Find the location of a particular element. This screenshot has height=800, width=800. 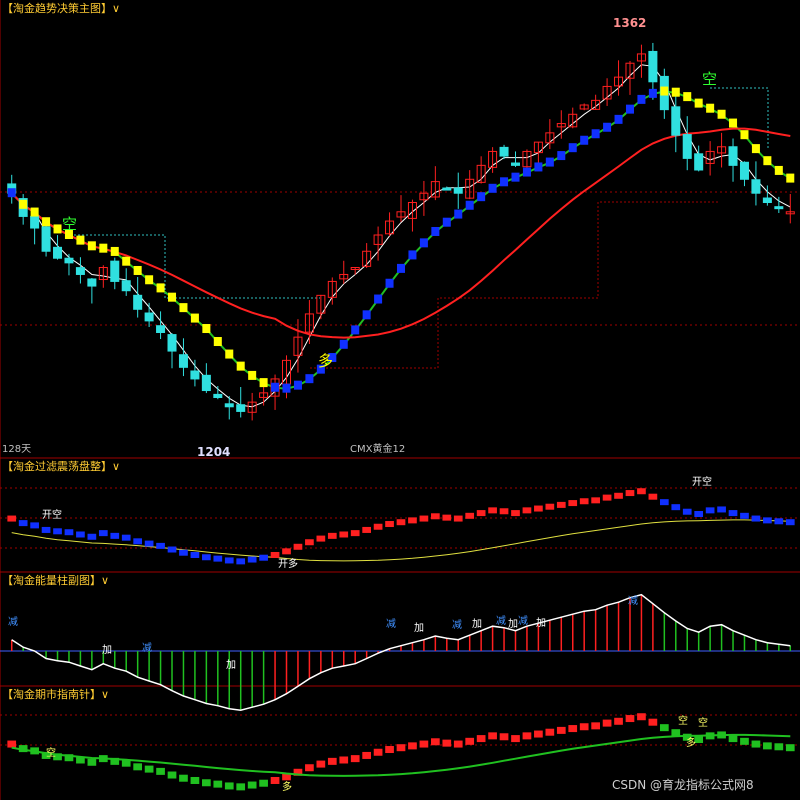

guide-line is located at coordinates (401, 755).